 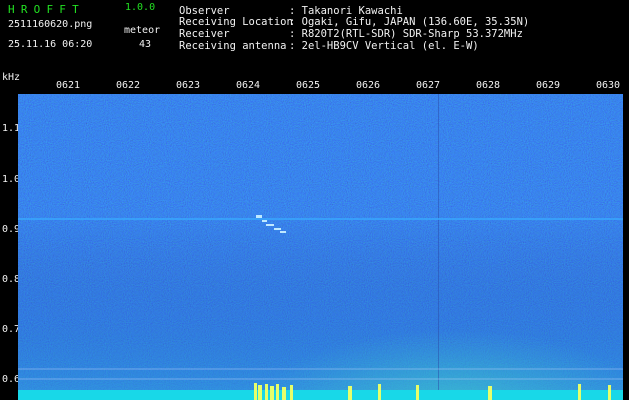 What do you see at coordinates (548, 85) in the screenshot?
I see `x-tick-0629: 0629` at bounding box center [548, 85].